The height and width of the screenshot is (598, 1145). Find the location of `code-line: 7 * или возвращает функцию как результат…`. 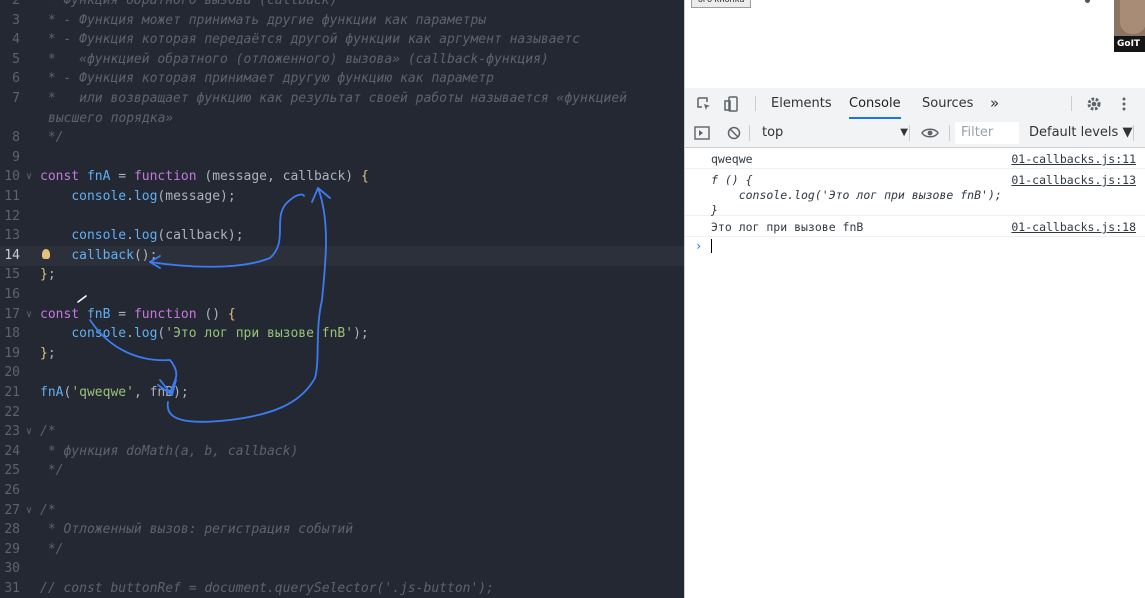

code-line: 7 * или возвращает функцию как результат… is located at coordinates (342, 99).